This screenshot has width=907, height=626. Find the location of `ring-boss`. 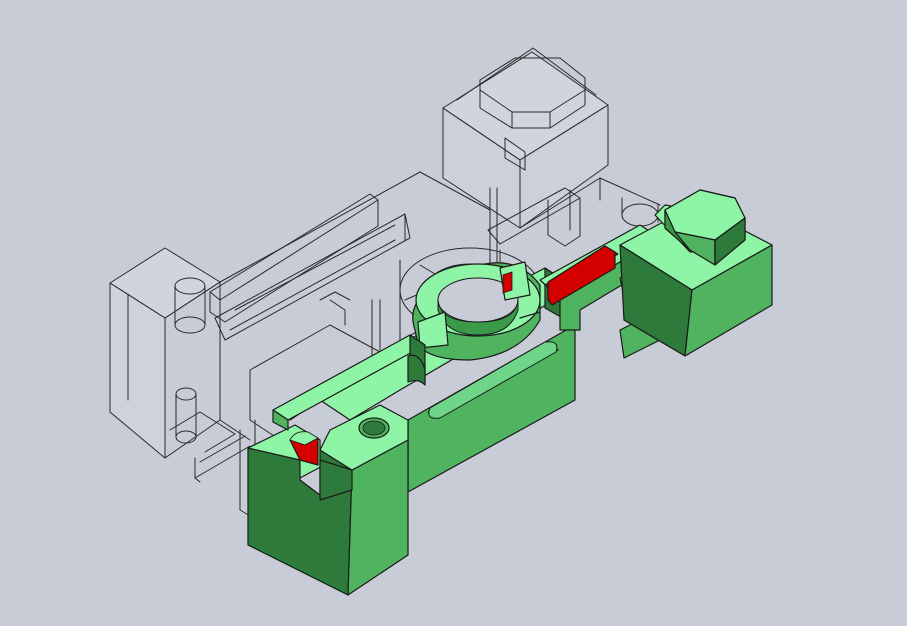

ring-boss is located at coordinates (476, 311).